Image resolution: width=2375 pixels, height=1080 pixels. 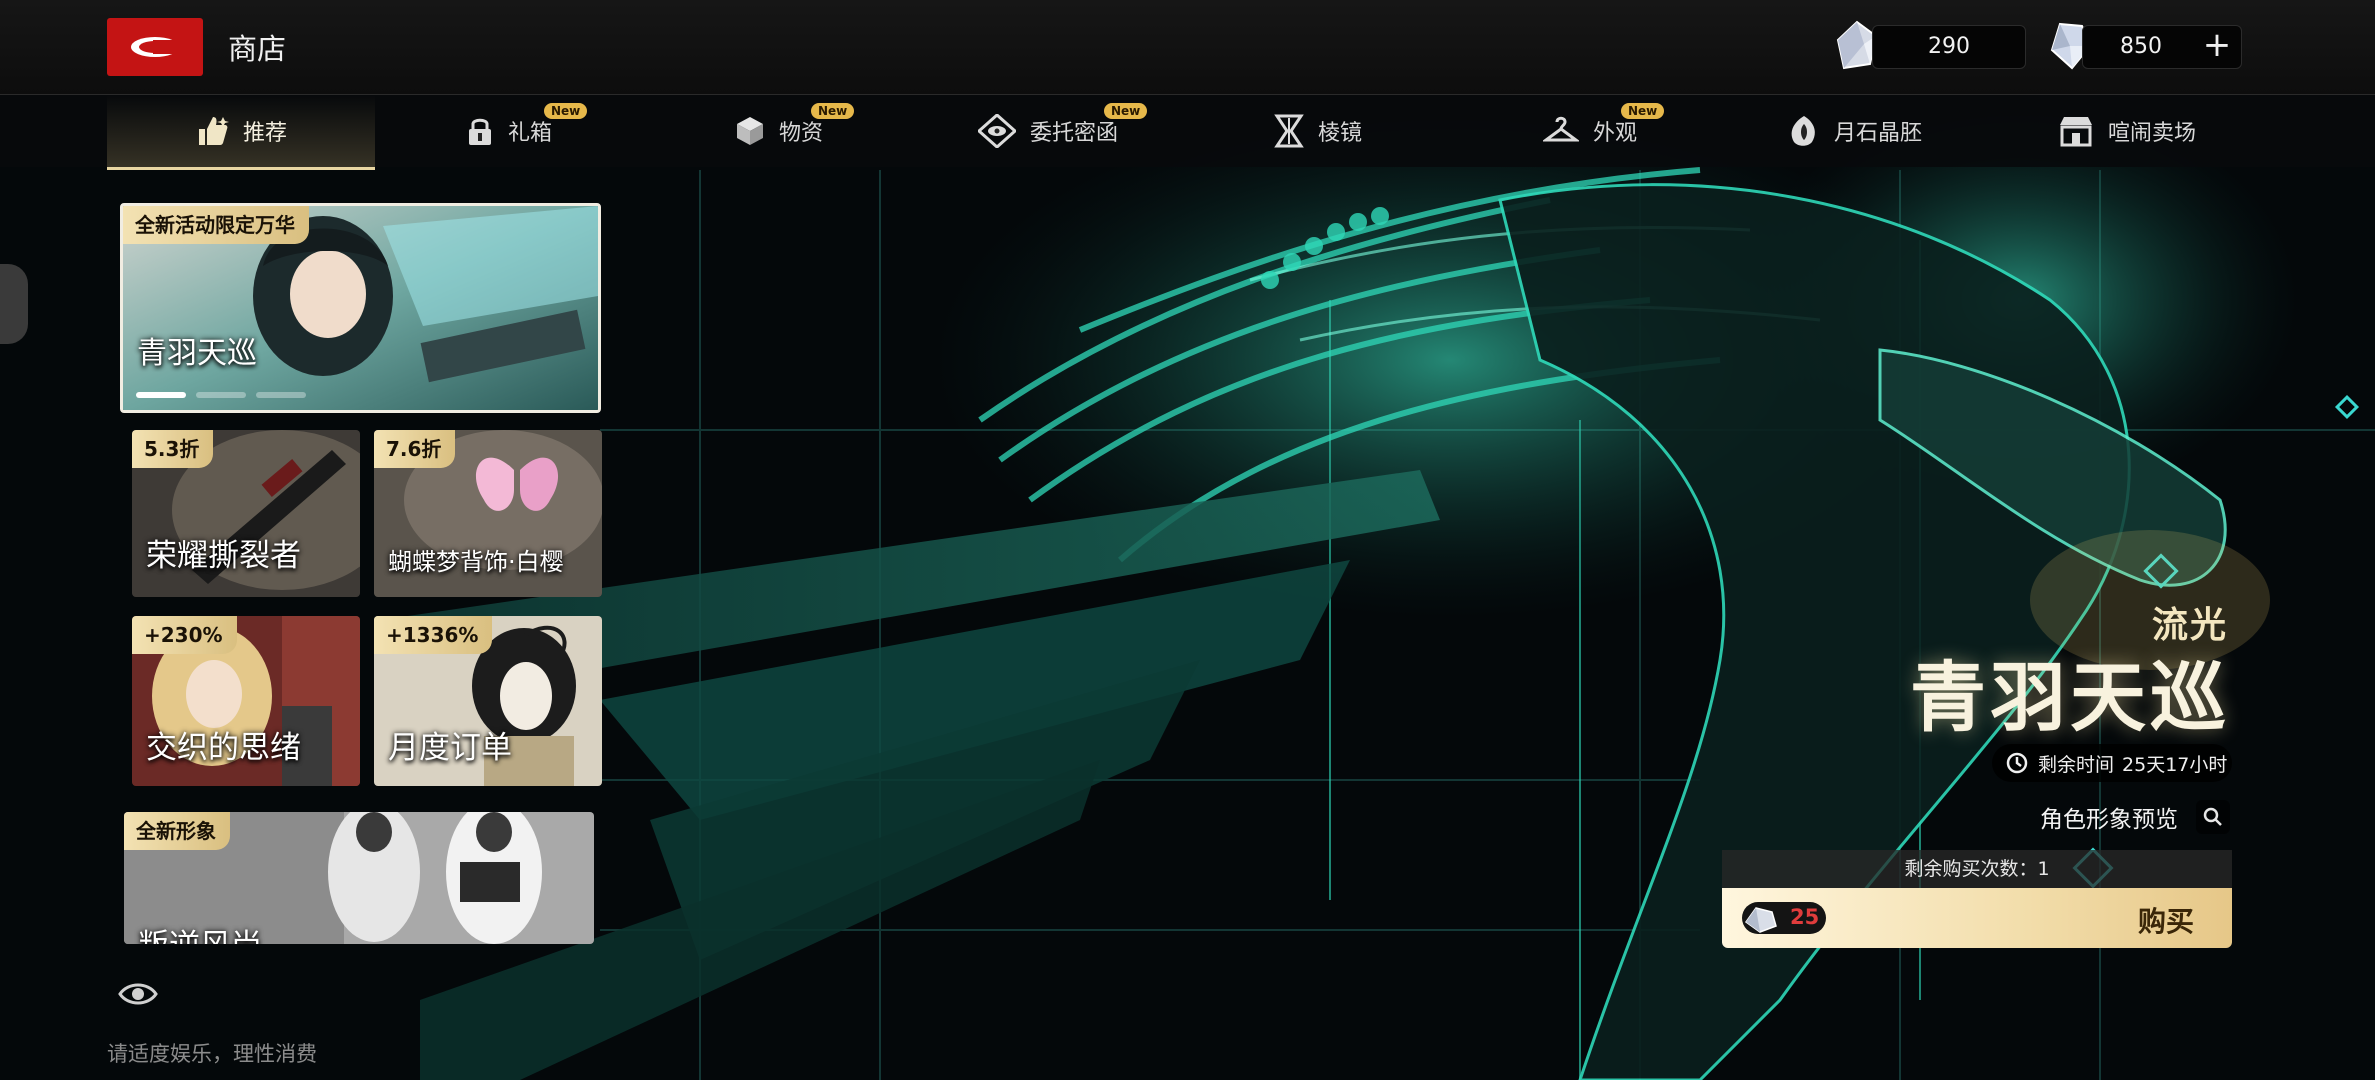 What do you see at coordinates (1805, 917) in the screenshot?
I see `price-value: 25` at bounding box center [1805, 917].